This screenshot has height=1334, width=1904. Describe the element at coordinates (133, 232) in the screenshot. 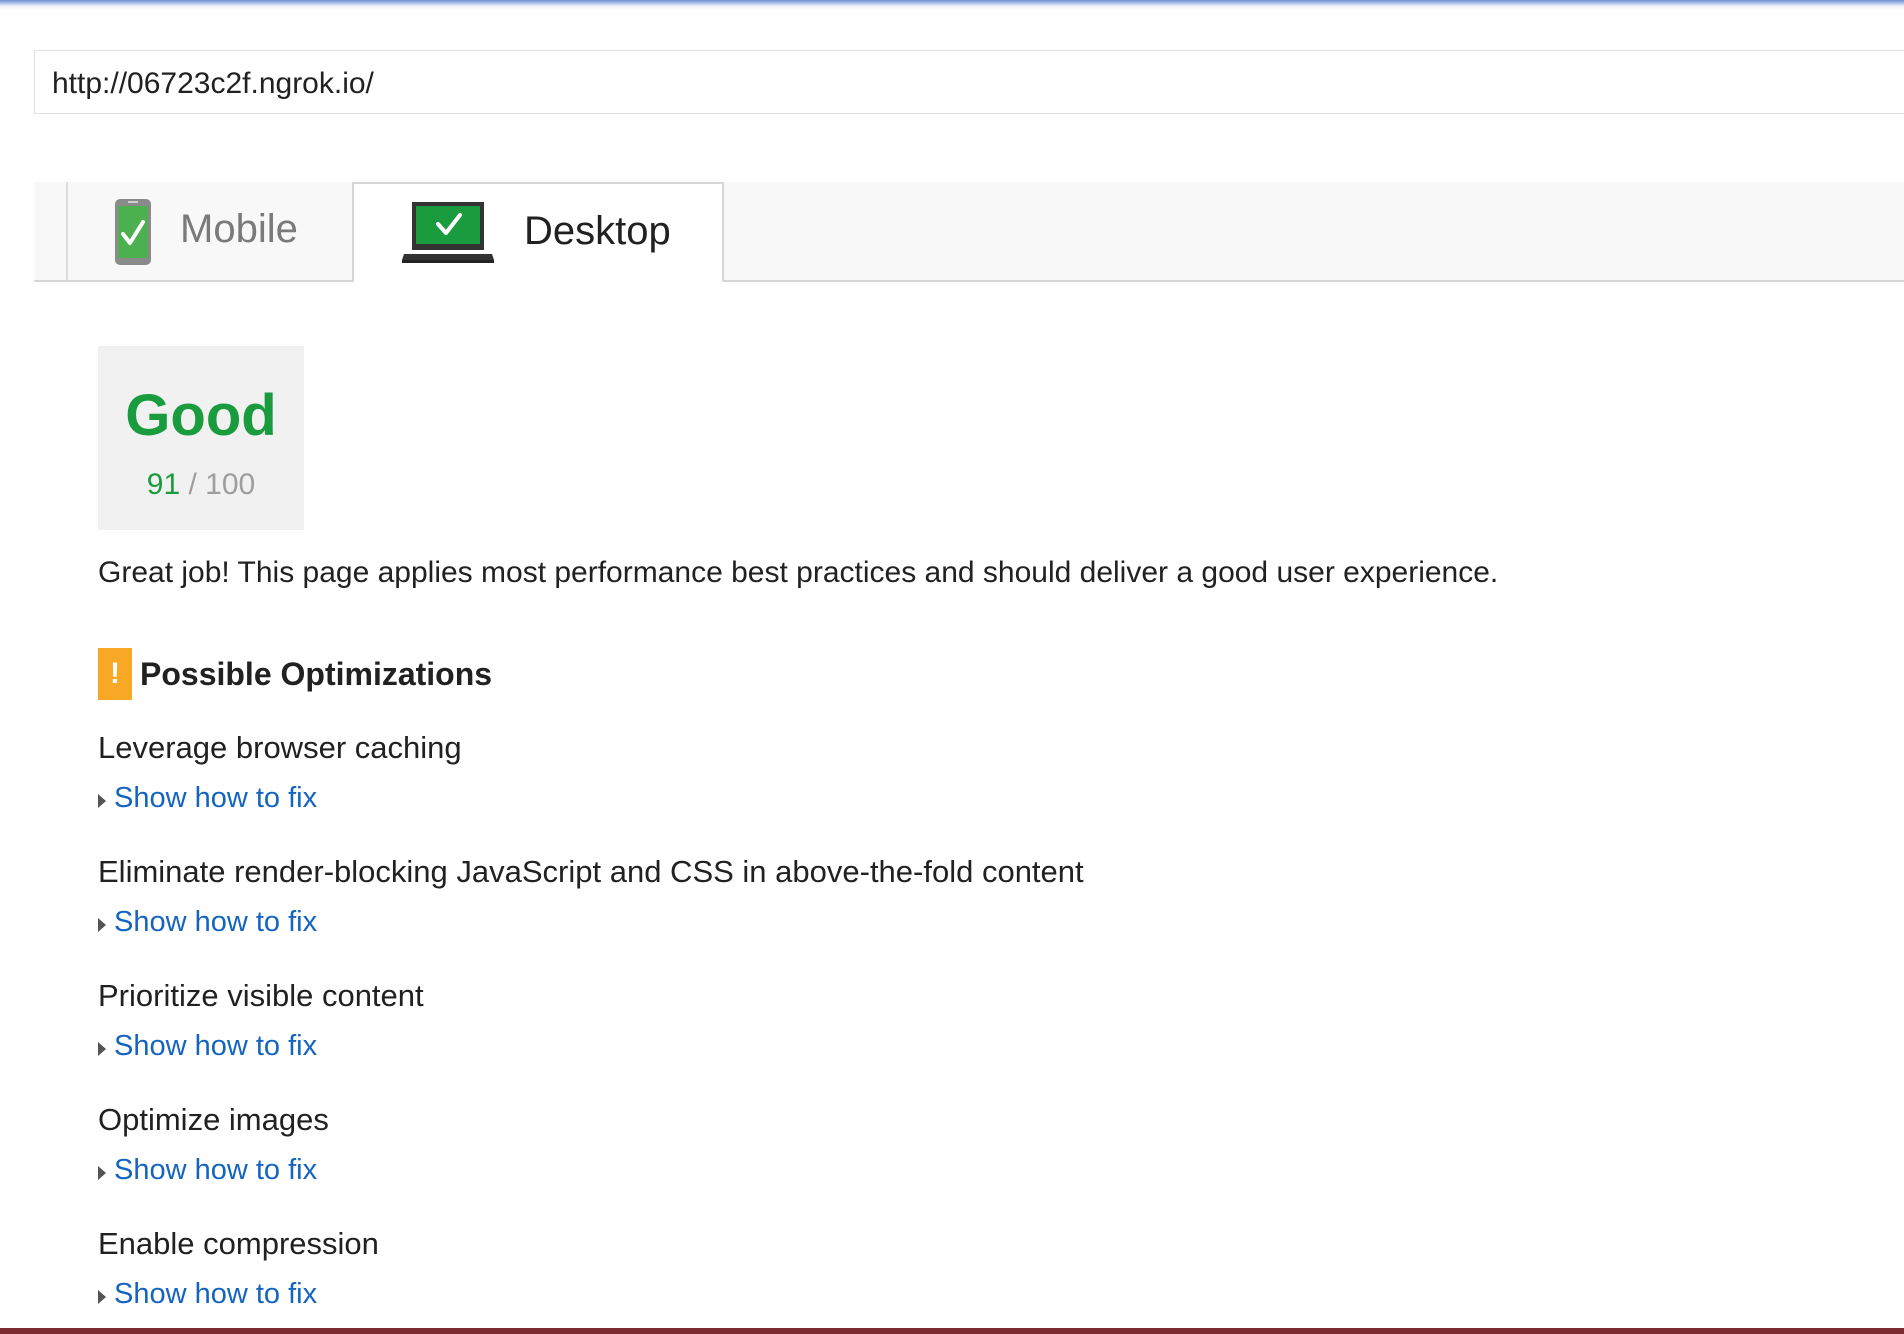

I see `phone-check-icon` at that location.